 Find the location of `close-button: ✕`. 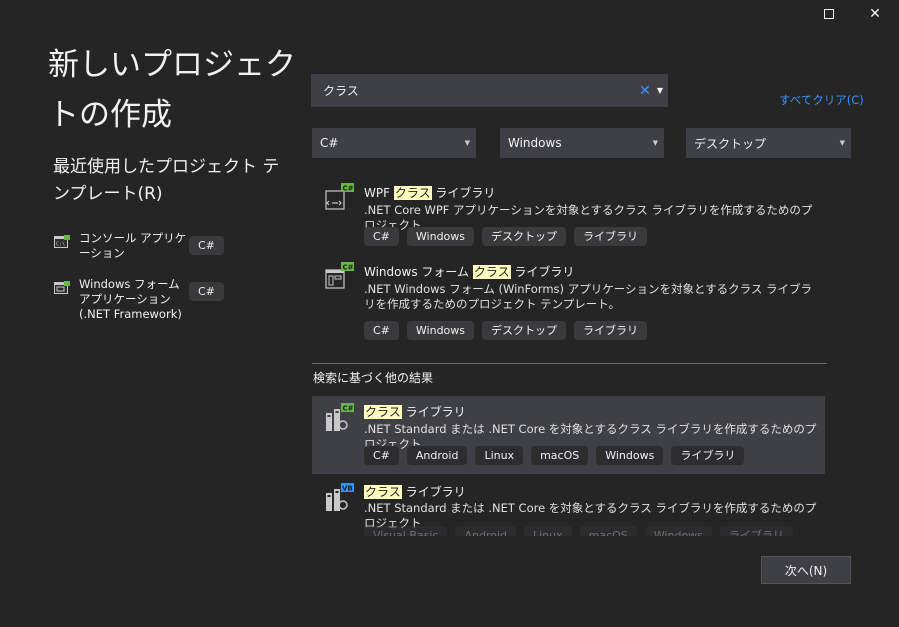

close-button: ✕ is located at coordinates (875, 14).